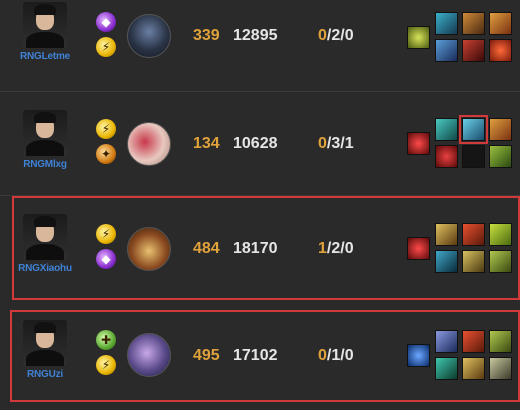 Image resolution: width=520 pixels, height=410 pixels. What do you see at coordinates (255, 248) in the screenshot?
I see `gold-earned: 18170` at bounding box center [255, 248].